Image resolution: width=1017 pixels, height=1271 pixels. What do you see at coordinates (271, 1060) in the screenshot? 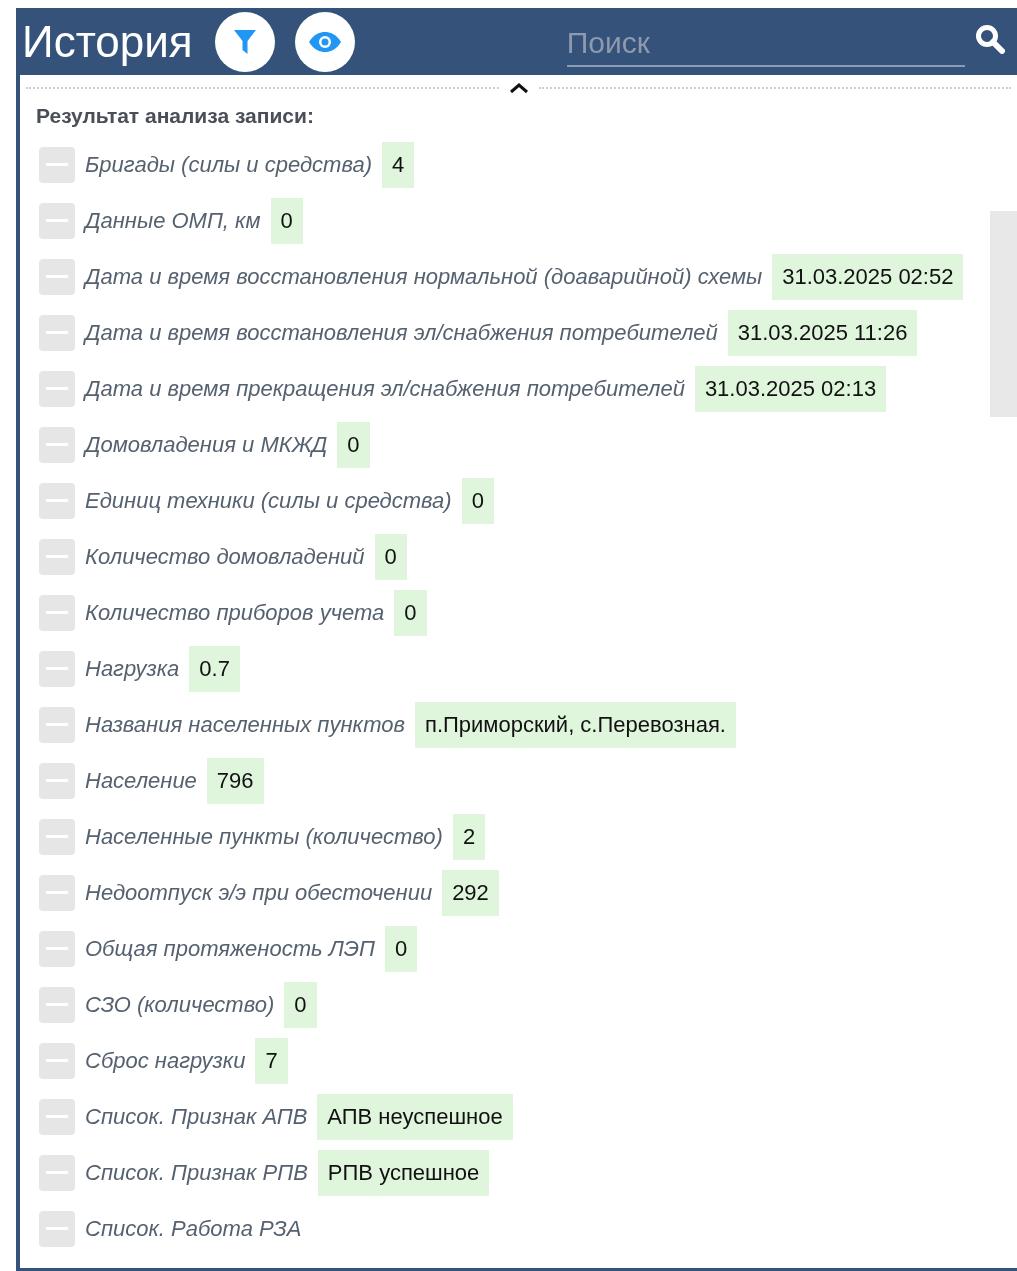
I see `field-value: 7` at bounding box center [271, 1060].